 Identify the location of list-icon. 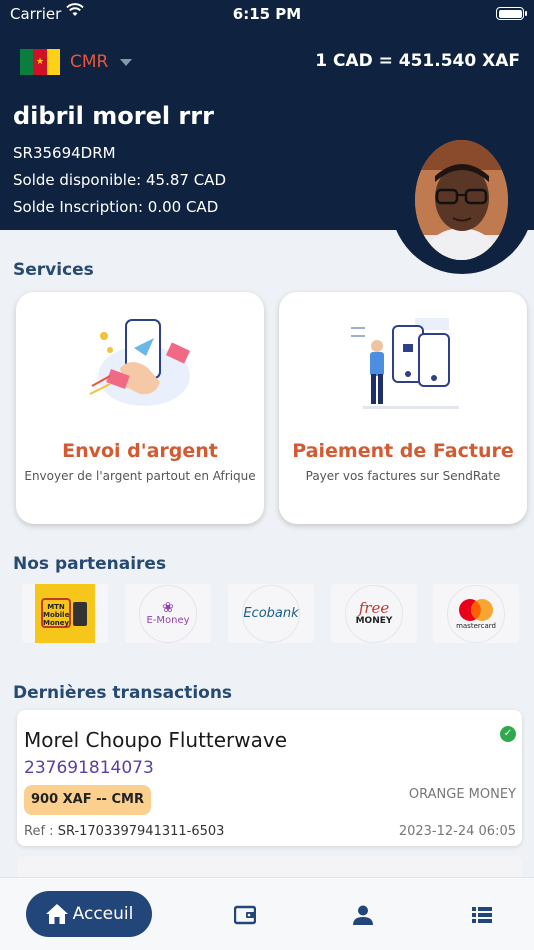
(482, 915).